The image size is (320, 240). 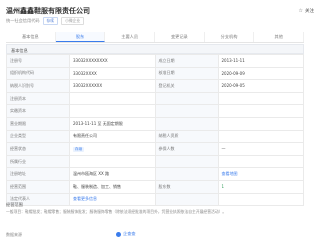 I want to click on row-value-text: 存续, so click(x=79, y=149).